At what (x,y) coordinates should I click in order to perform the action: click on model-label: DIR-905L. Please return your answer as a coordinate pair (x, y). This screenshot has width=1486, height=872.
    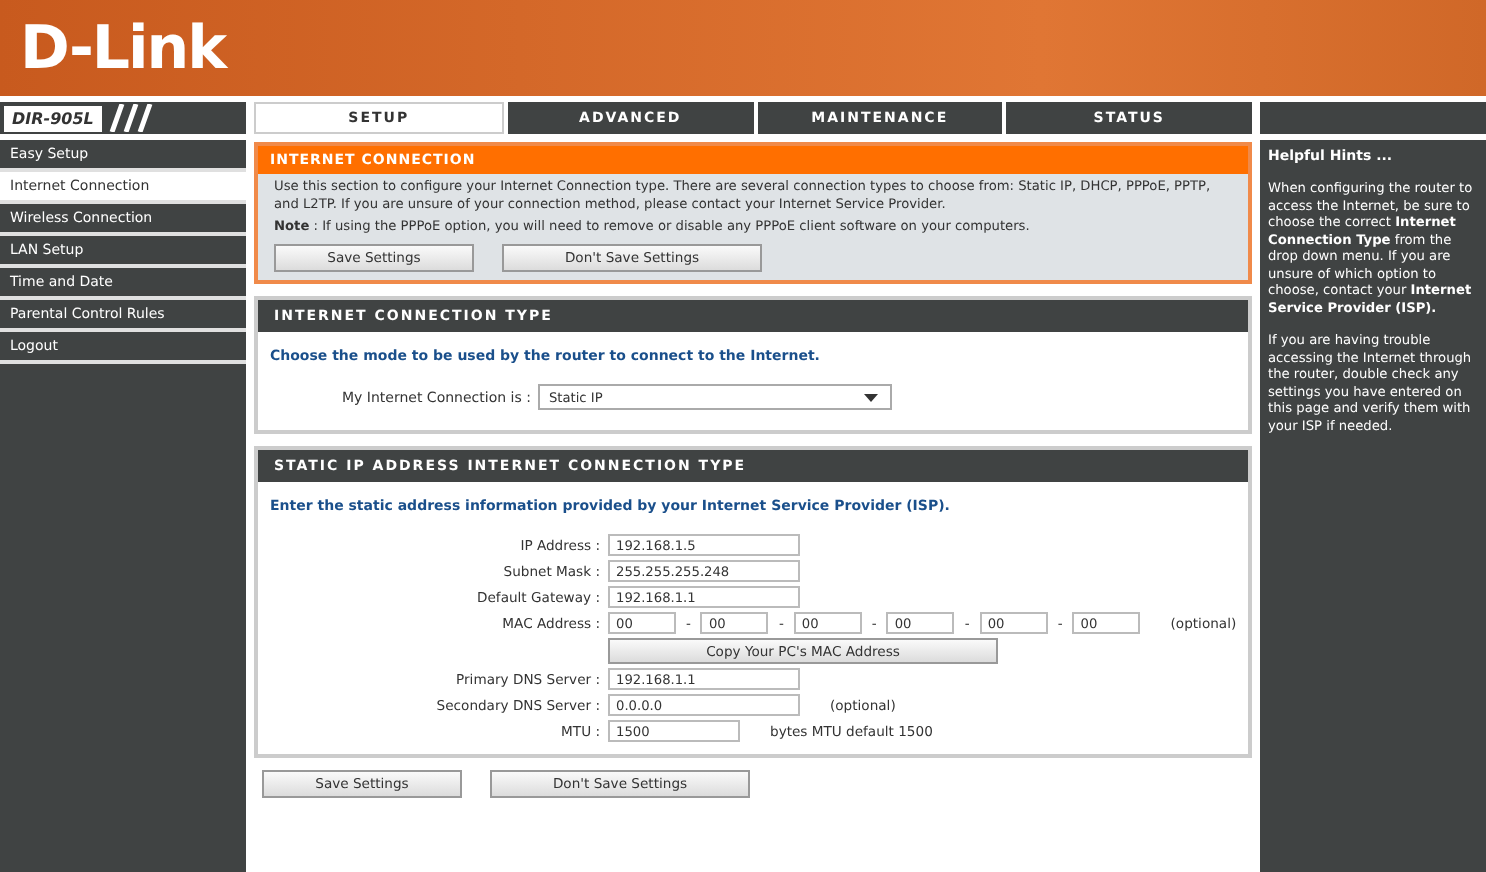
    Looking at the image, I should click on (123, 118).